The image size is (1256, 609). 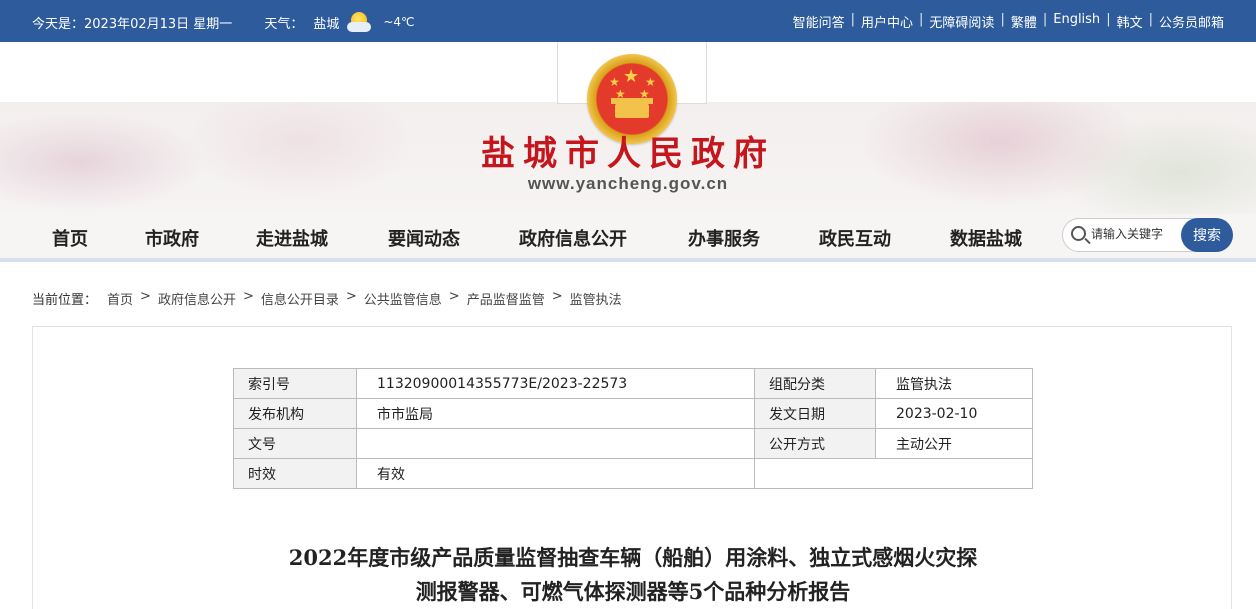 I want to click on link-civil-servant-mail: 公务员邮箱, so click(x=1191, y=21).